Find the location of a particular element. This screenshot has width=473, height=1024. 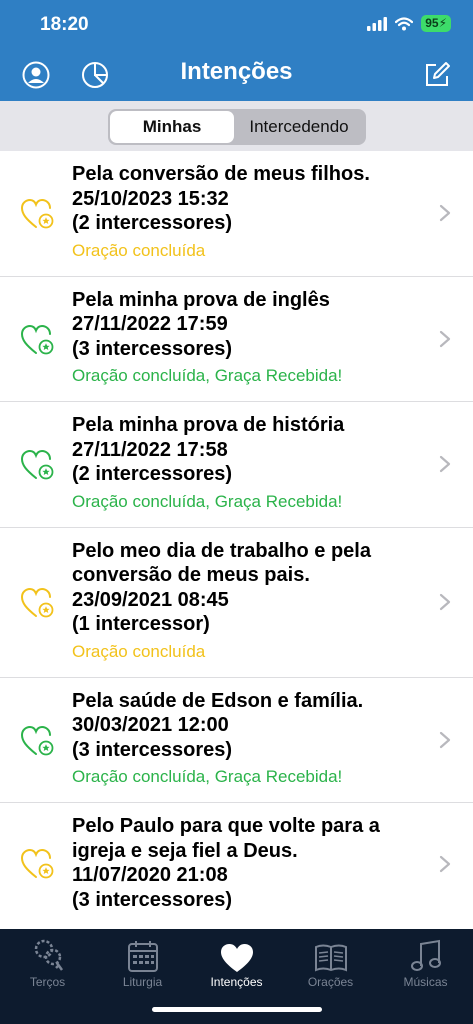

tab-label: Músicas is located at coordinates (425, 982).